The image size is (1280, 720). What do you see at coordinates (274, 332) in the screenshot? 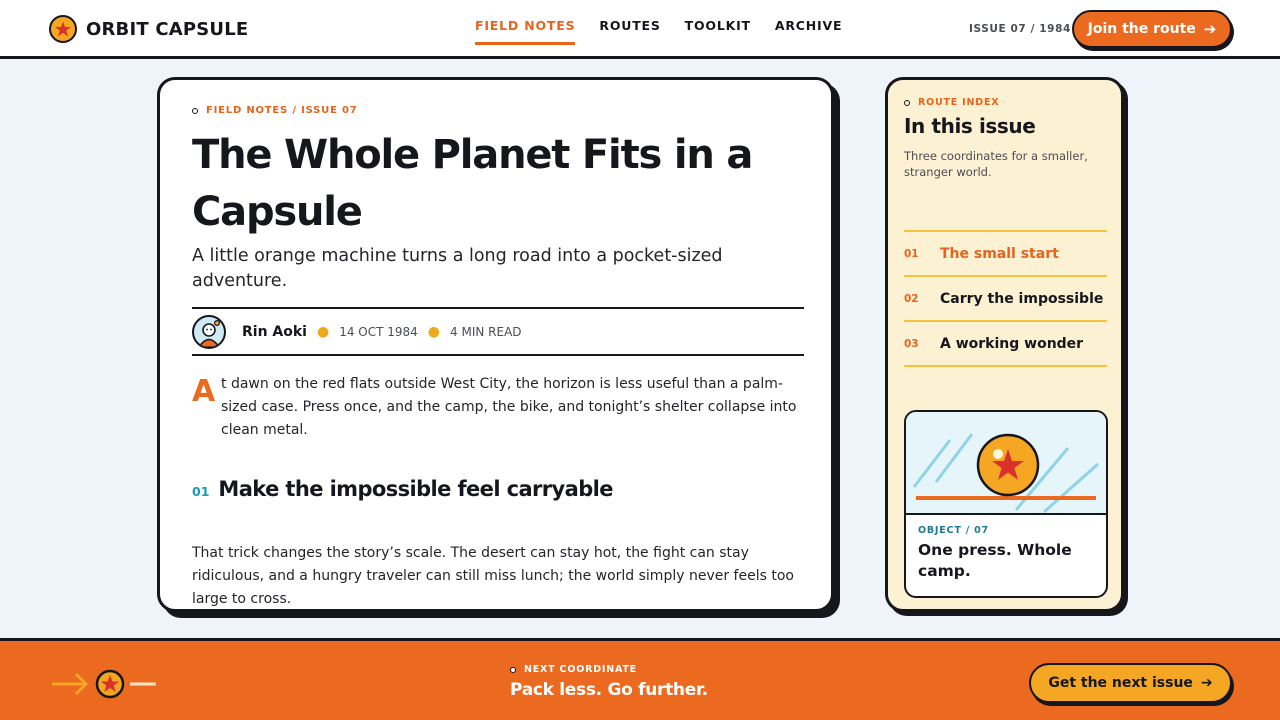
I see `author-name: Rin Aoki` at bounding box center [274, 332].